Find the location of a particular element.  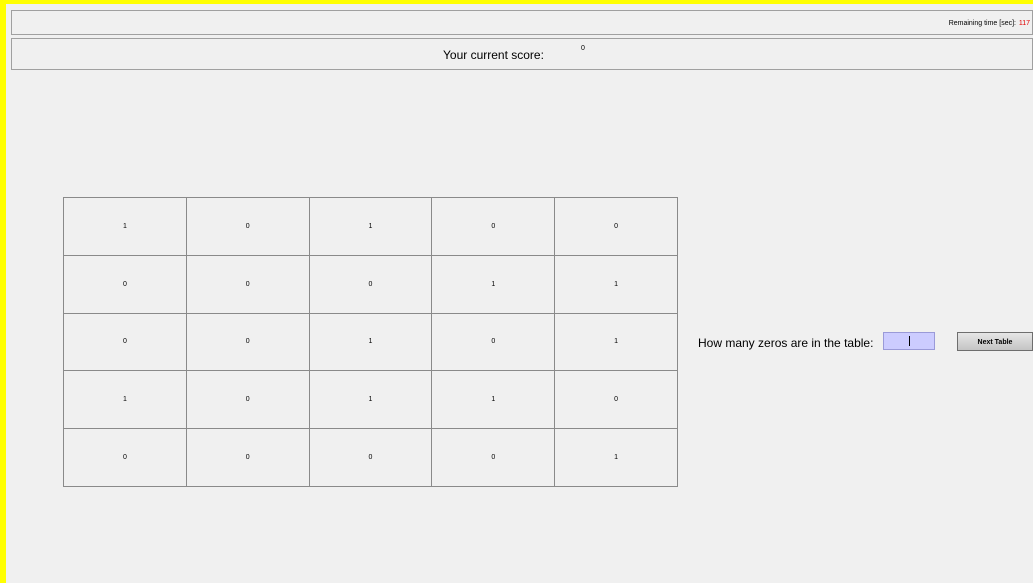

next-table-button: Next Table is located at coordinates (995, 341).